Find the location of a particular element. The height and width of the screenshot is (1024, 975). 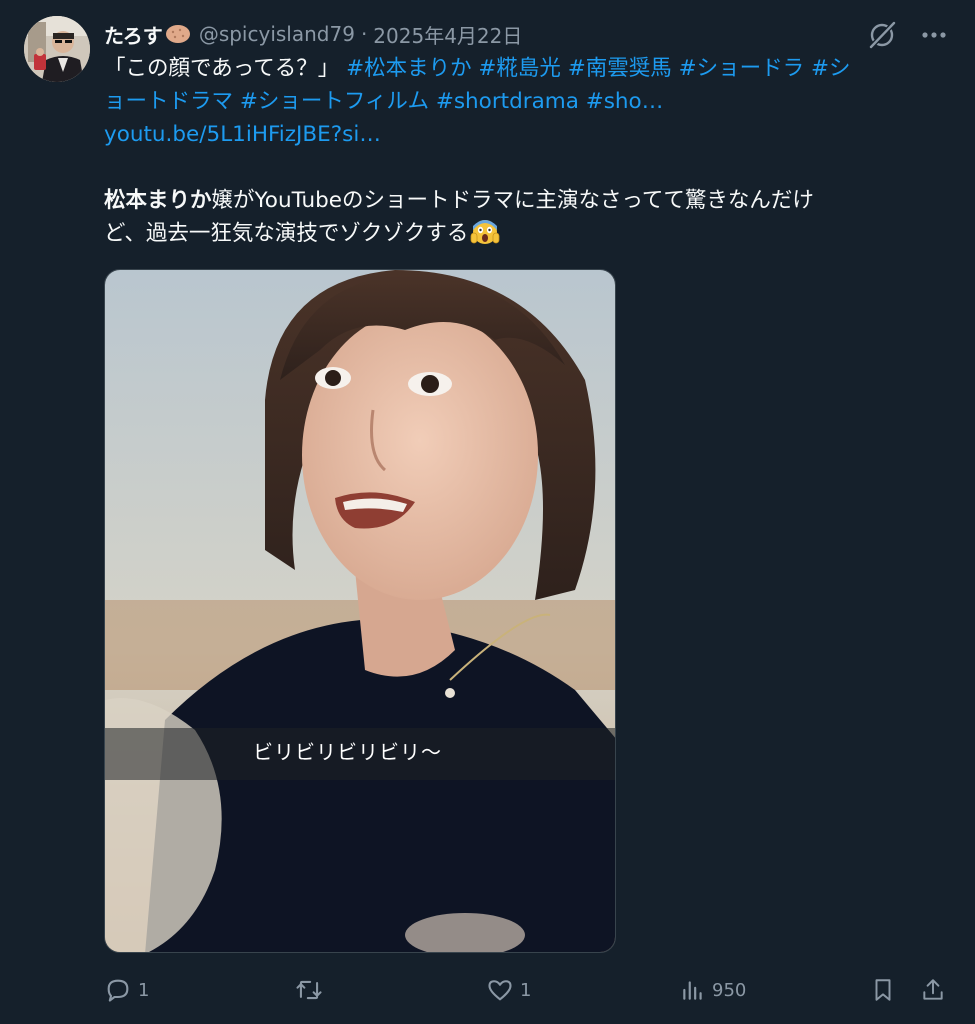

bookmark-button is located at coordinates (883, 990).